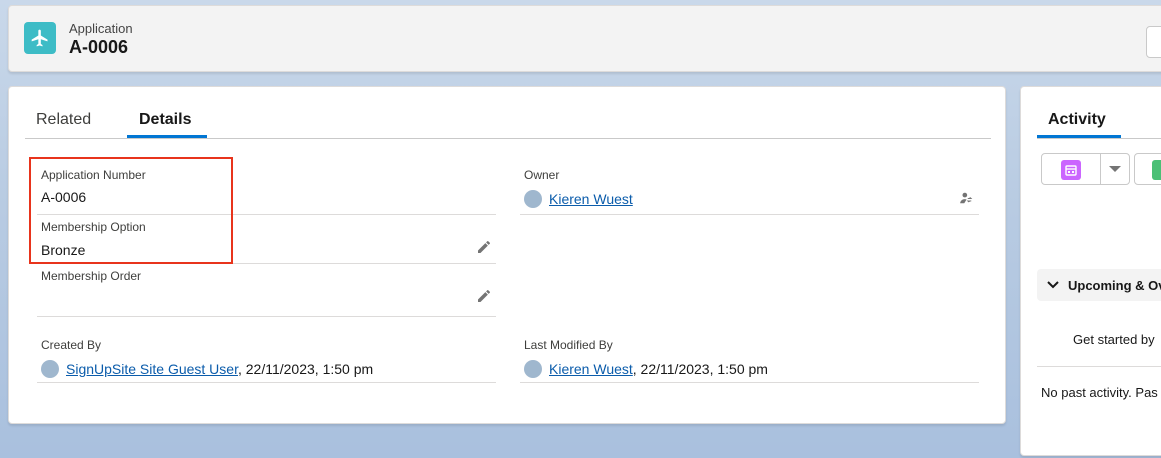  I want to click on divider, so click(1099, 366).